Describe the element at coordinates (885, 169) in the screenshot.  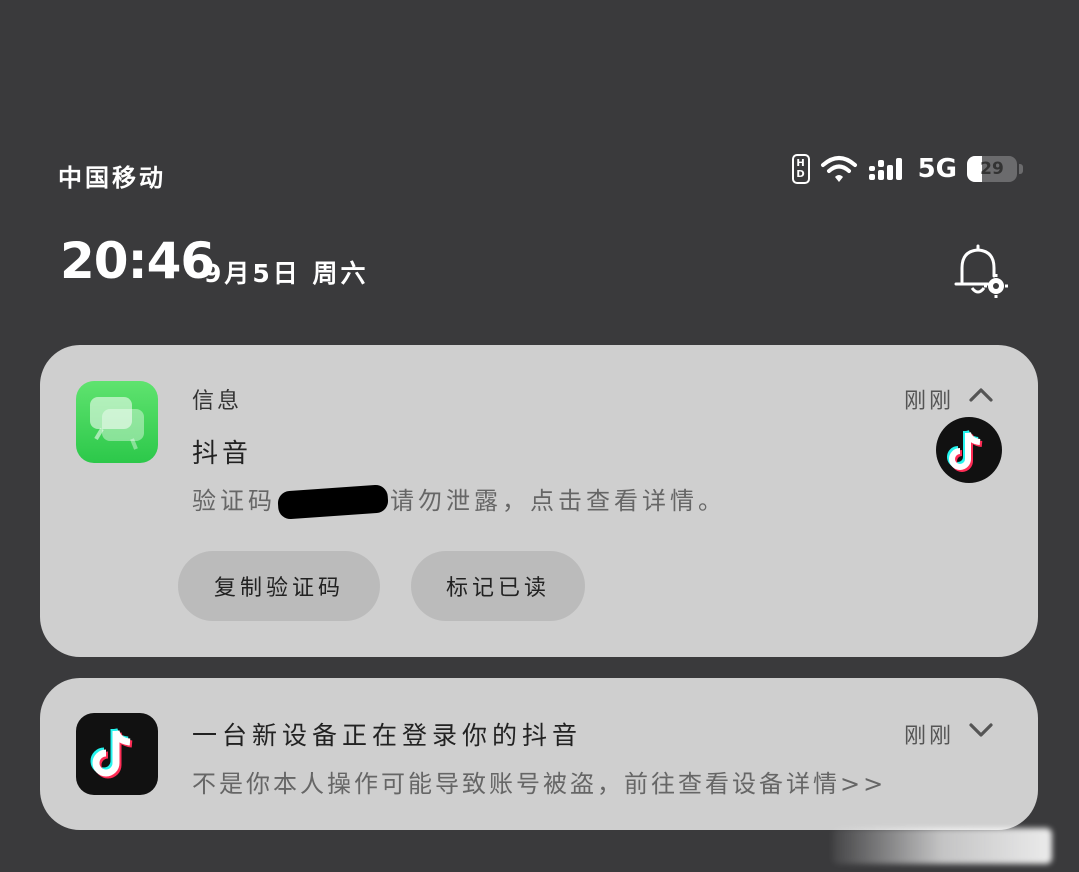
I see `signal-icon` at that location.